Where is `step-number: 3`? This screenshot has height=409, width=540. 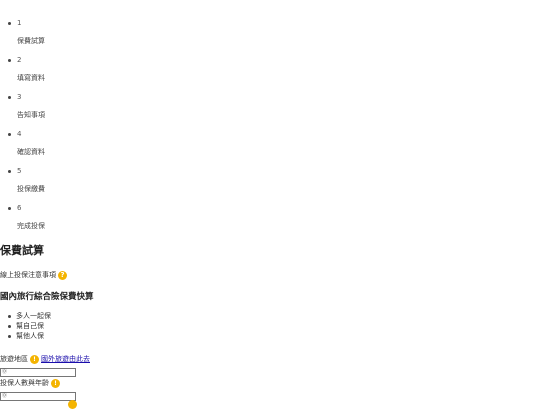 step-number: 3 is located at coordinates (19, 97).